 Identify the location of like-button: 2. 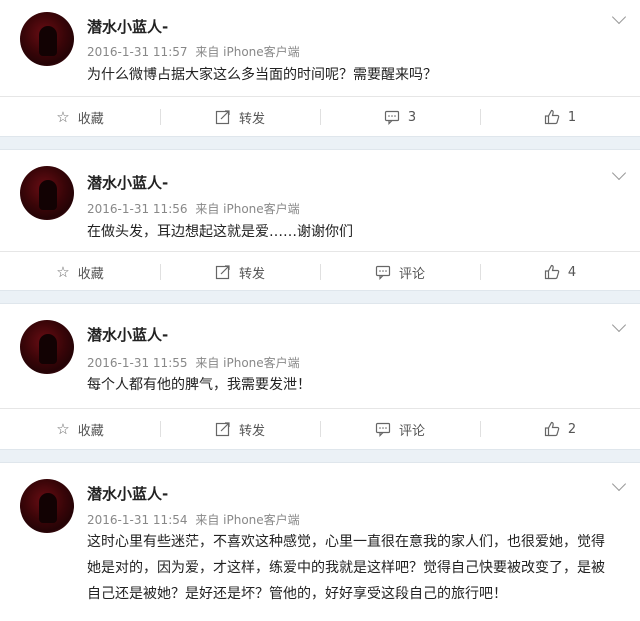
(560, 429).